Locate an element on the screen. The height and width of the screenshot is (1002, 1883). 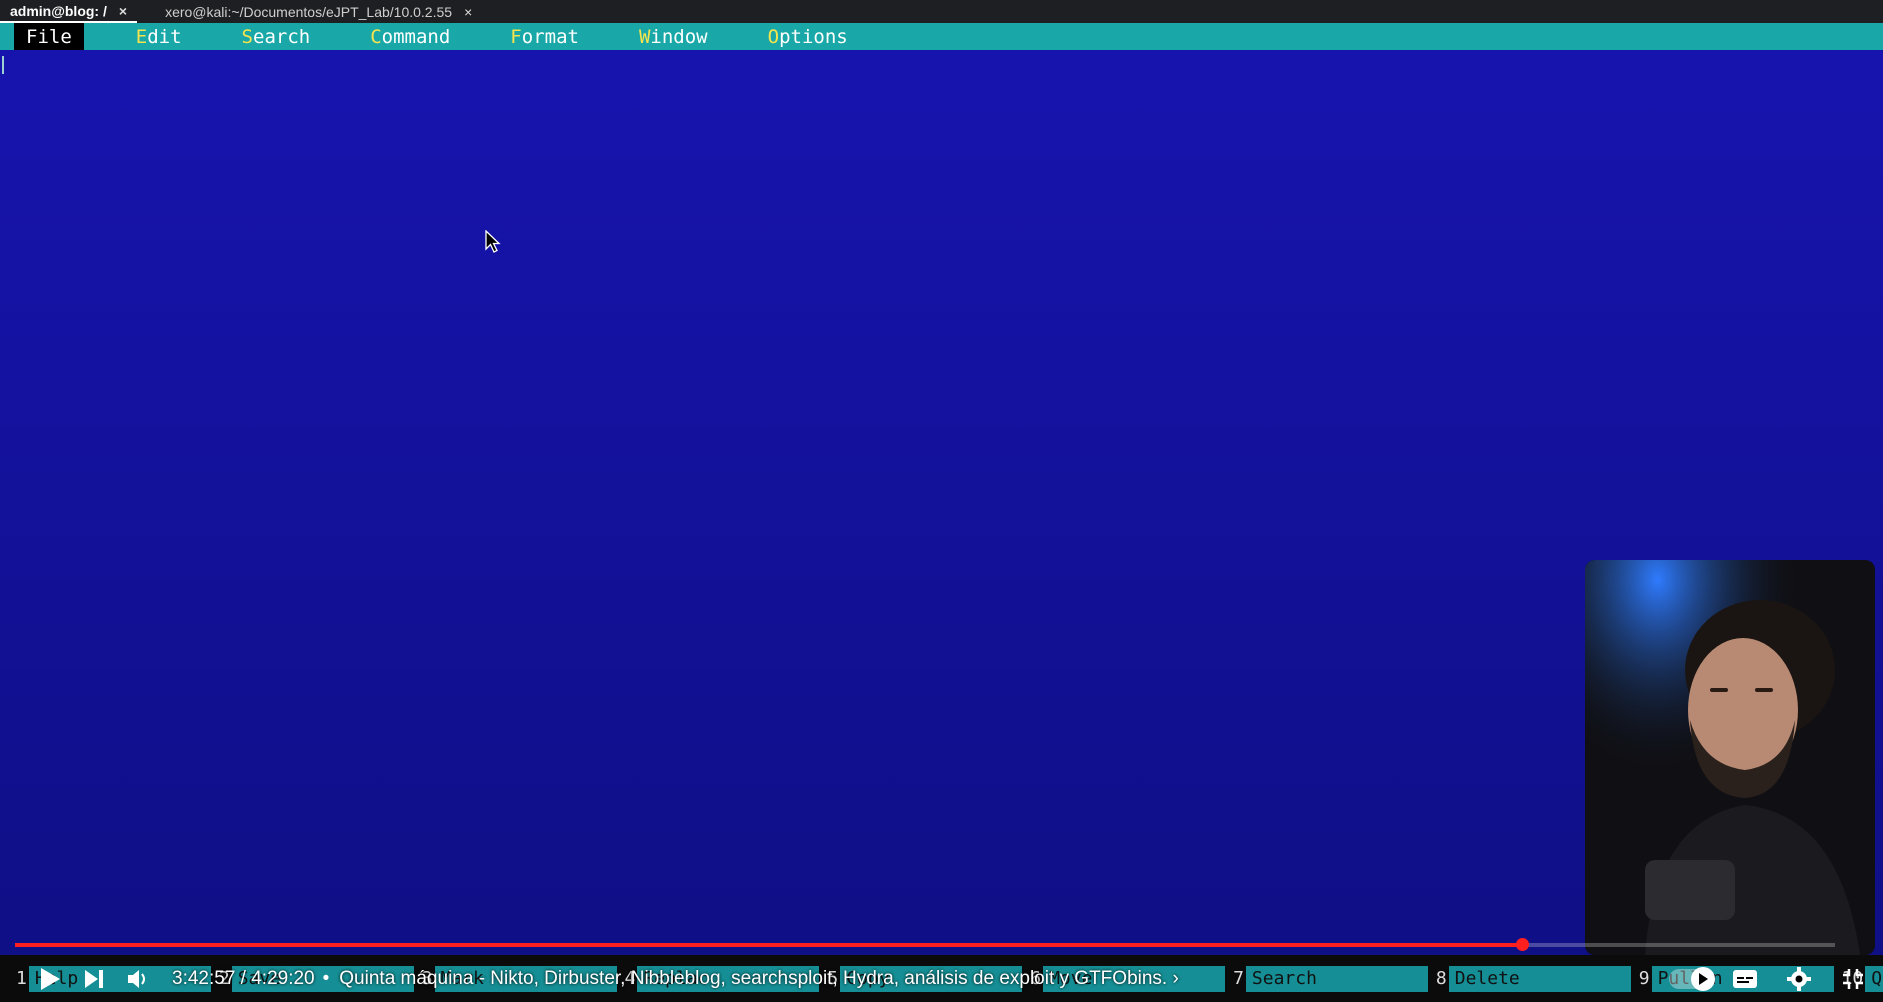
next-icon is located at coordinates (94, 978).